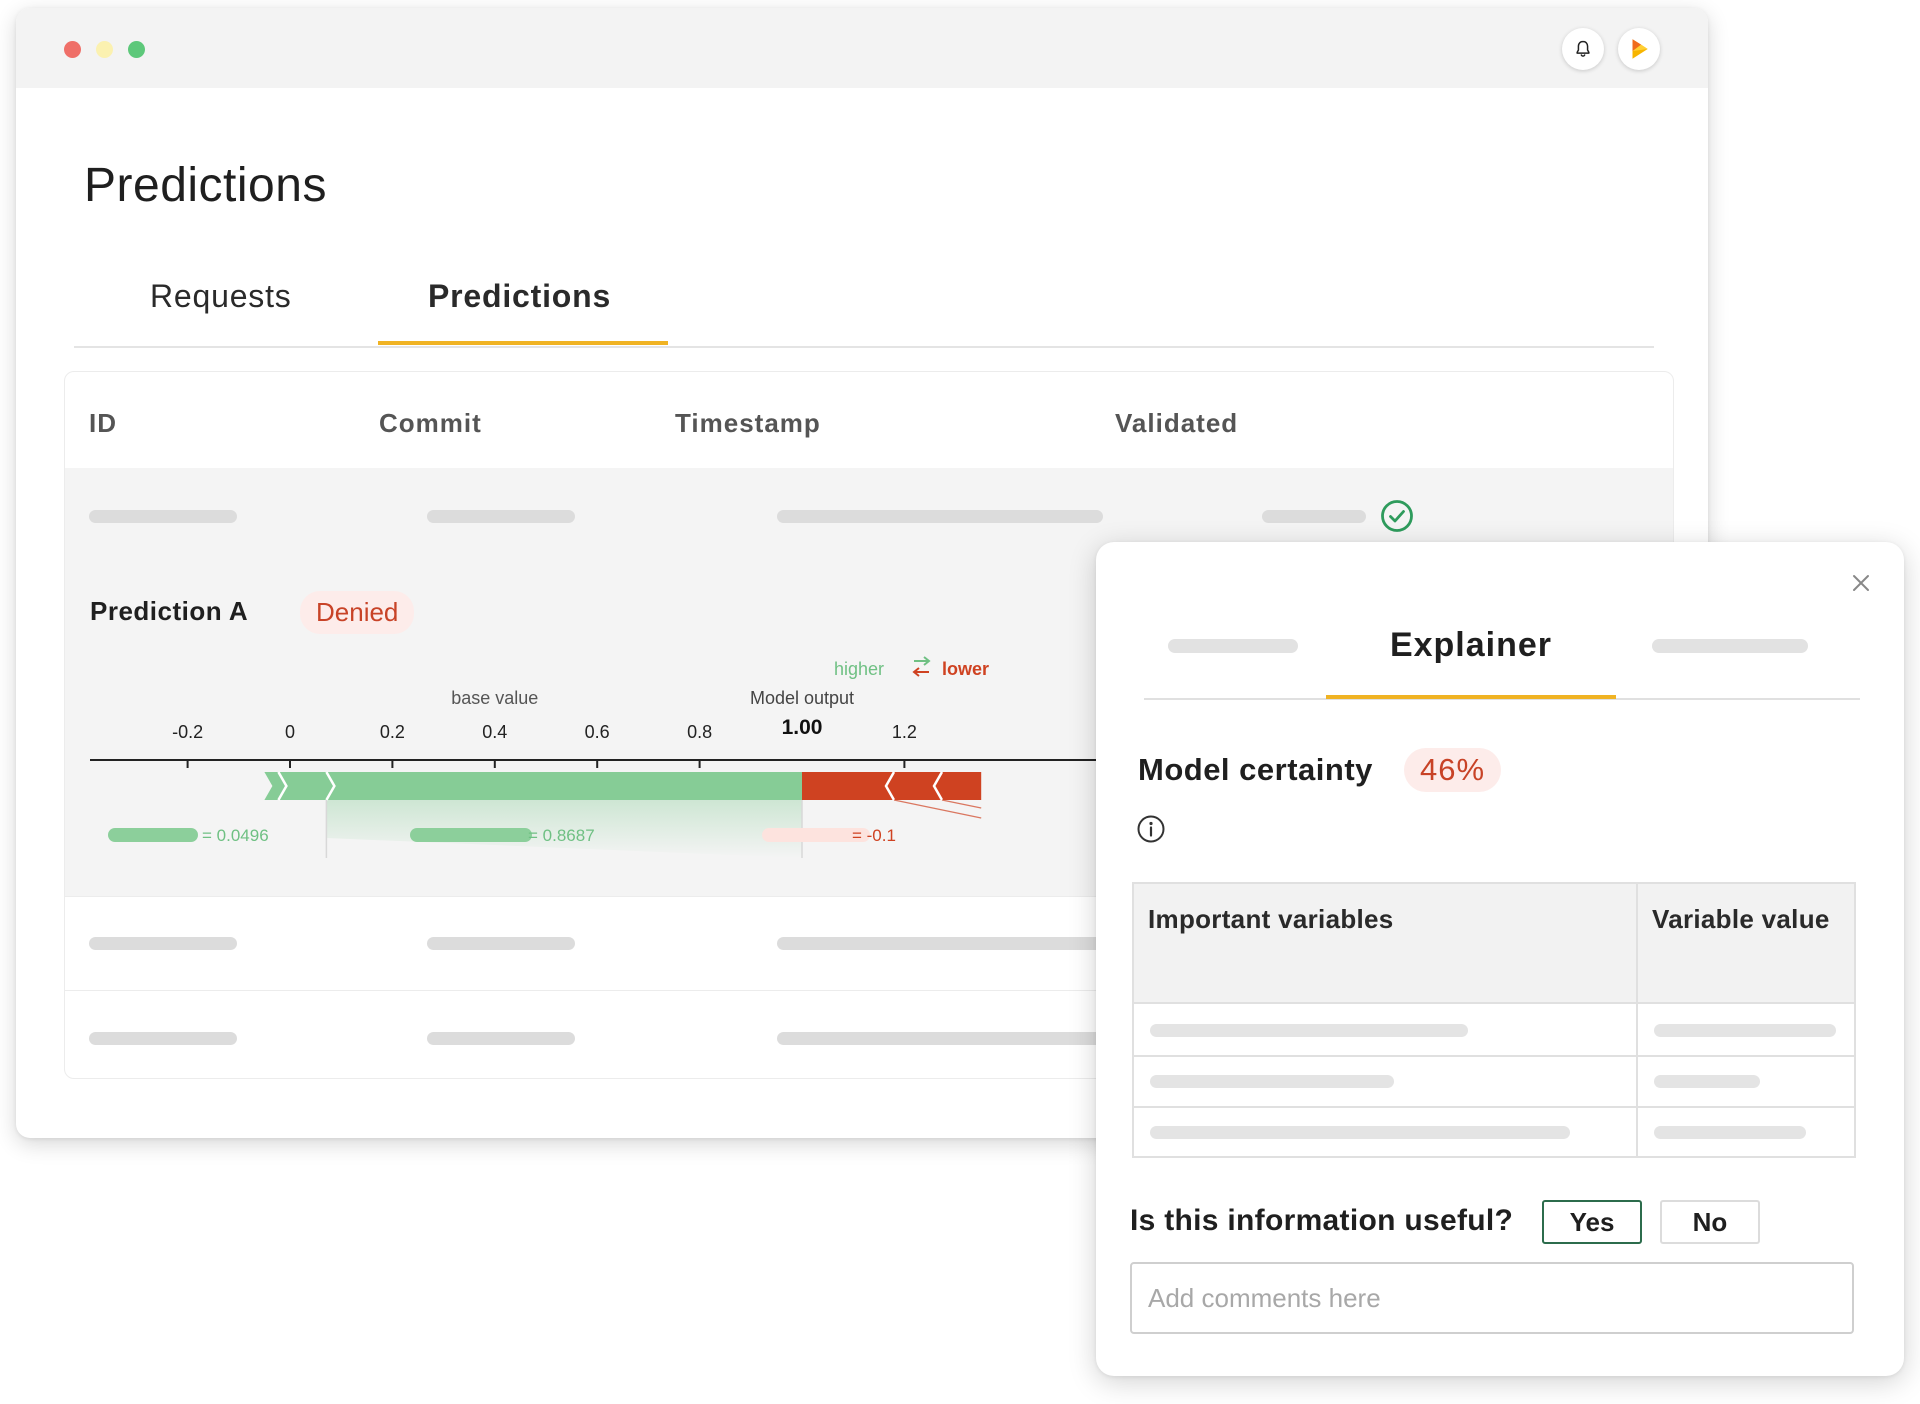  Describe the element at coordinates (1271, 919) in the screenshot. I see `column-header-important-variables: Important variables` at that location.